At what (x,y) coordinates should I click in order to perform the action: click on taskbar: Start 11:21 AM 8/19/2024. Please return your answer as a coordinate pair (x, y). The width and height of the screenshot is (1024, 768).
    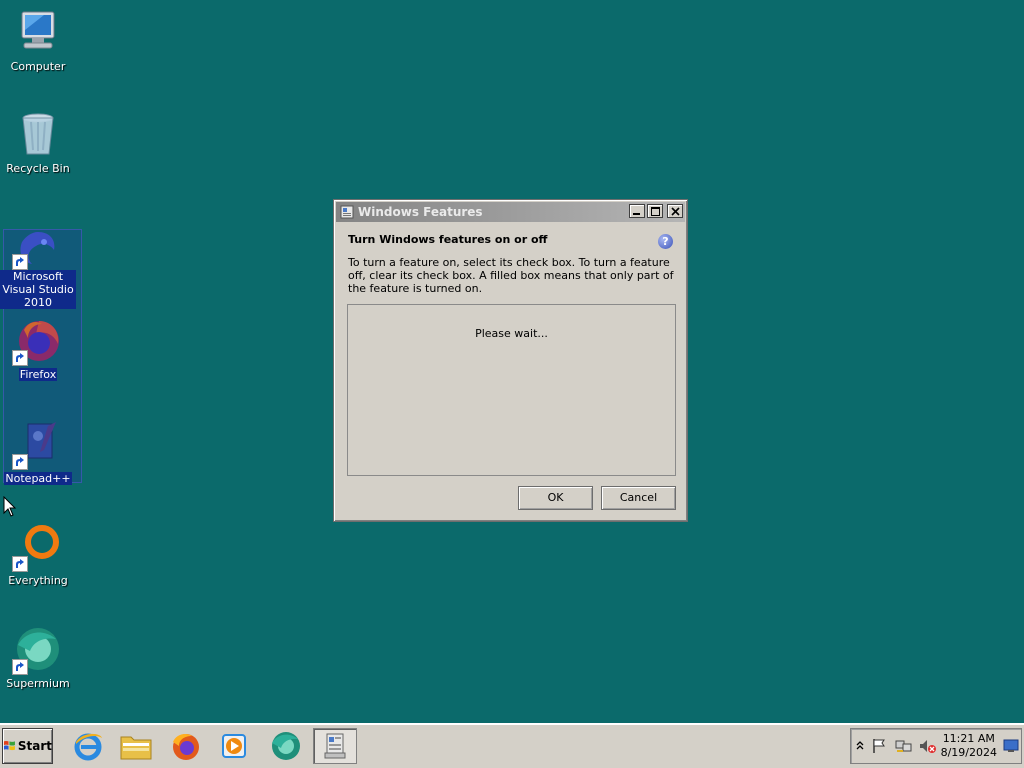
    Looking at the image, I should click on (512, 745).